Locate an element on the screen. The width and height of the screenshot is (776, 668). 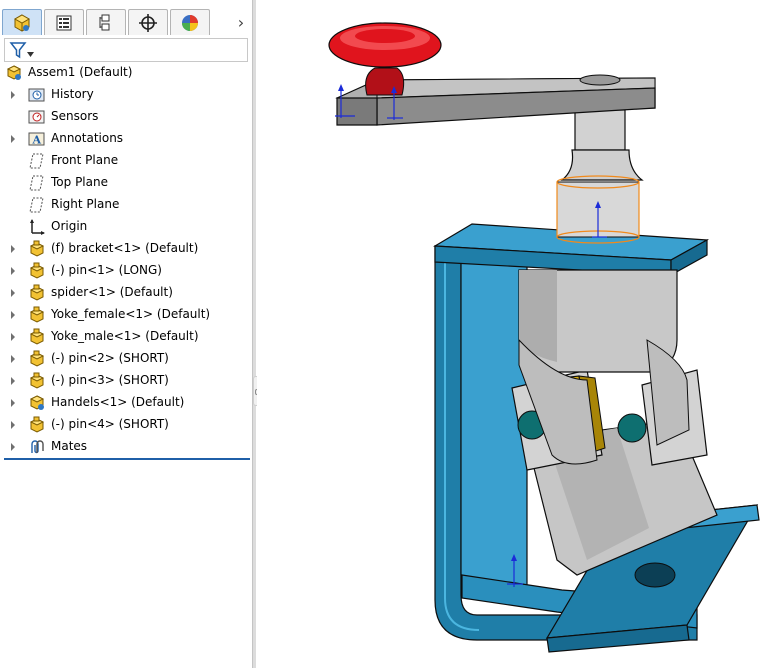
tree-item-label: (-) pin<1> (LONG) is located at coordinates (106, 270).